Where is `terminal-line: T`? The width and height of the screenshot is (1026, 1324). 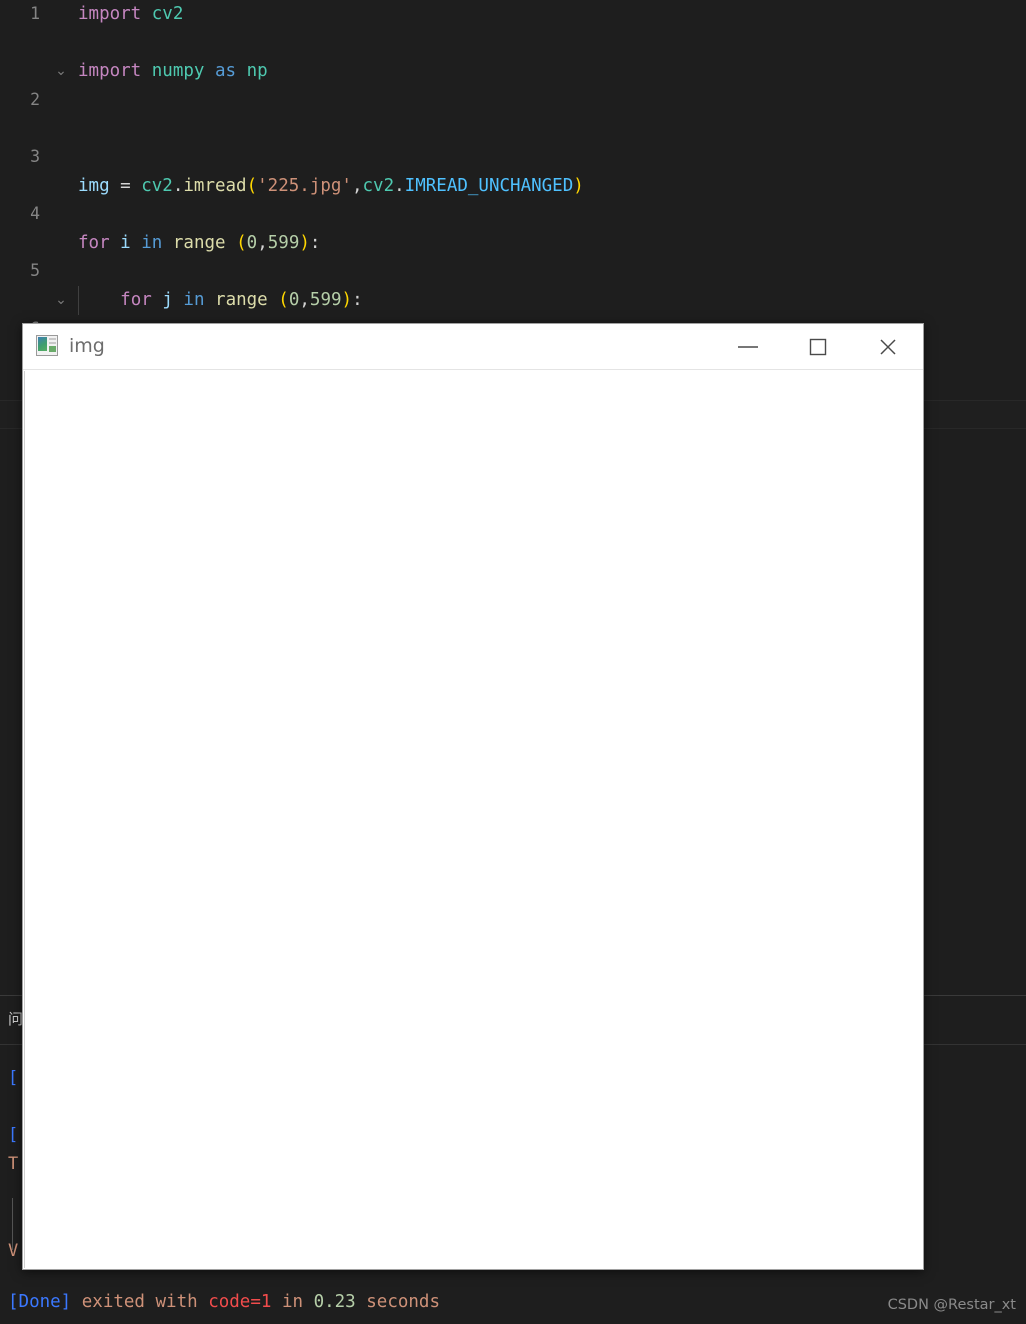 terminal-line: T is located at coordinates (13, 1164).